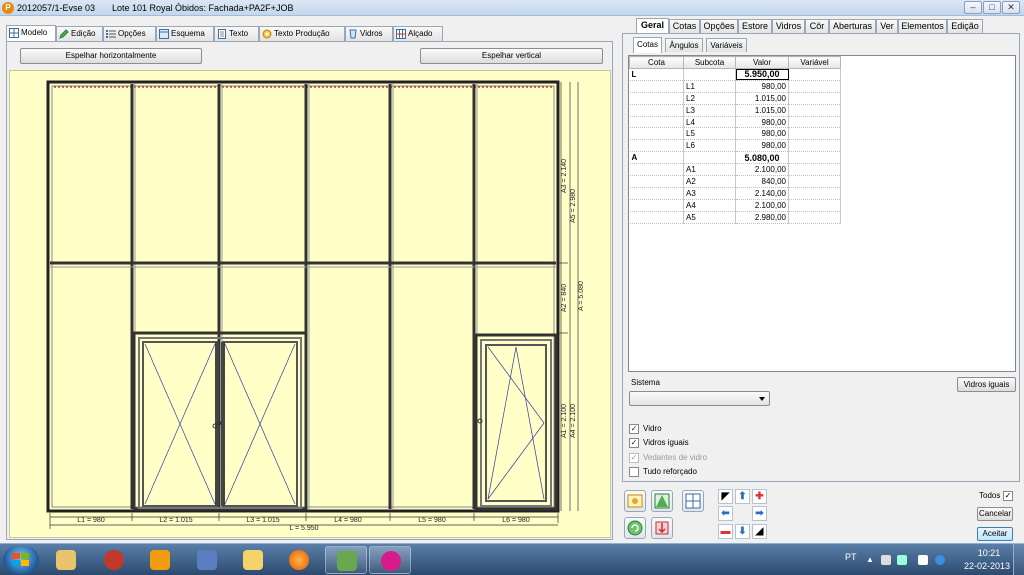 The height and width of the screenshot is (575, 1024). What do you see at coordinates (79, 33) in the screenshot?
I see `tab-edicao: Edição` at bounding box center [79, 33].